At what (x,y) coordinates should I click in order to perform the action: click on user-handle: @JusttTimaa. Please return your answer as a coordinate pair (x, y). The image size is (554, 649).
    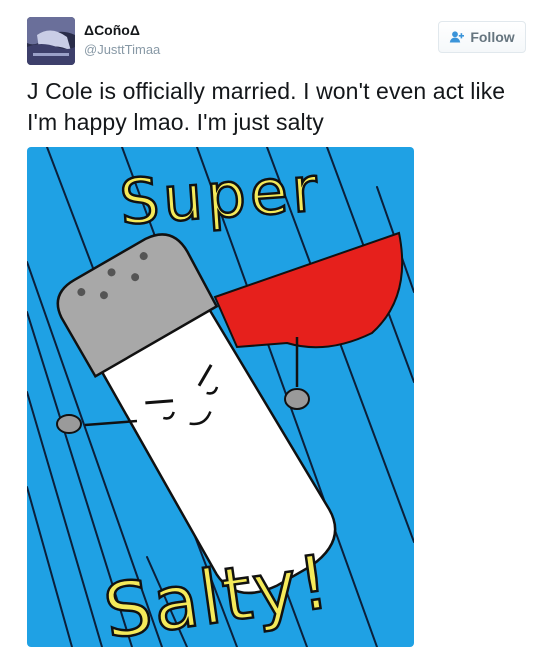
    Looking at the image, I should click on (122, 49).